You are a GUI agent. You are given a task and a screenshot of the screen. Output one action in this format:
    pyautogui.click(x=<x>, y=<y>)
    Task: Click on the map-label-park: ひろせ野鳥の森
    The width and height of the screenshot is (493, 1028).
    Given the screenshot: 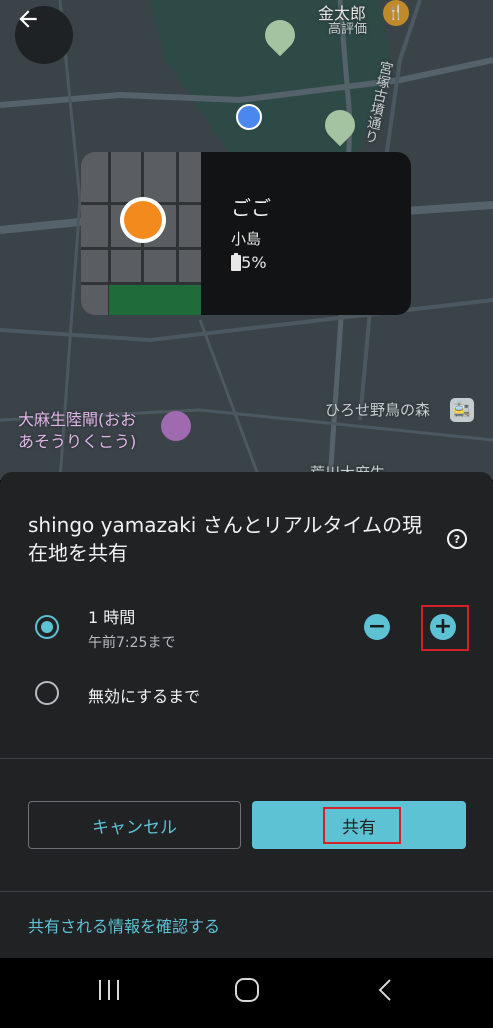 What is the action you would take?
    pyautogui.click(x=377, y=409)
    